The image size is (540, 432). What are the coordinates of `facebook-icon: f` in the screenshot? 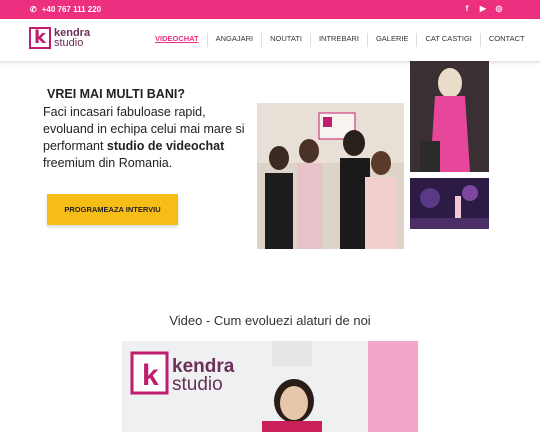 It's located at (467, 9).